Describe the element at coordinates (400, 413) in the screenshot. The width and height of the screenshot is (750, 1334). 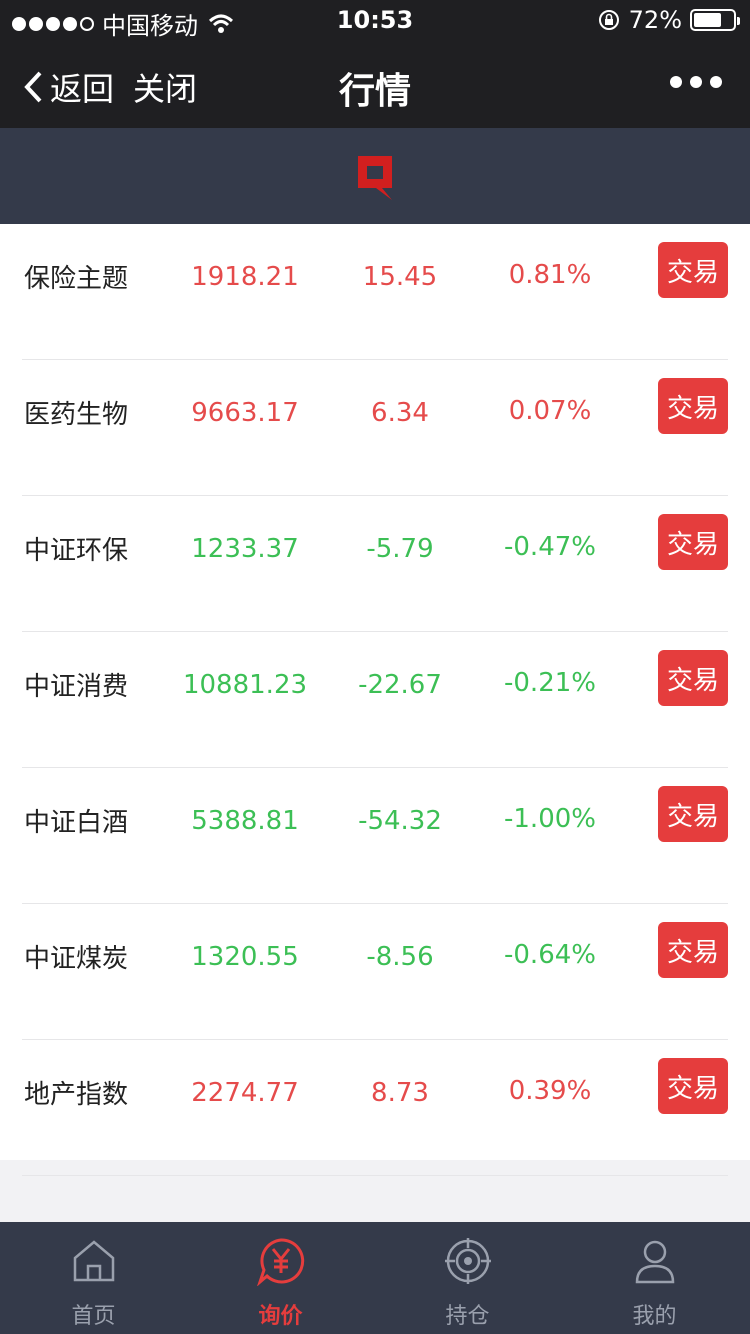
I see `index-change: 6.34` at that location.